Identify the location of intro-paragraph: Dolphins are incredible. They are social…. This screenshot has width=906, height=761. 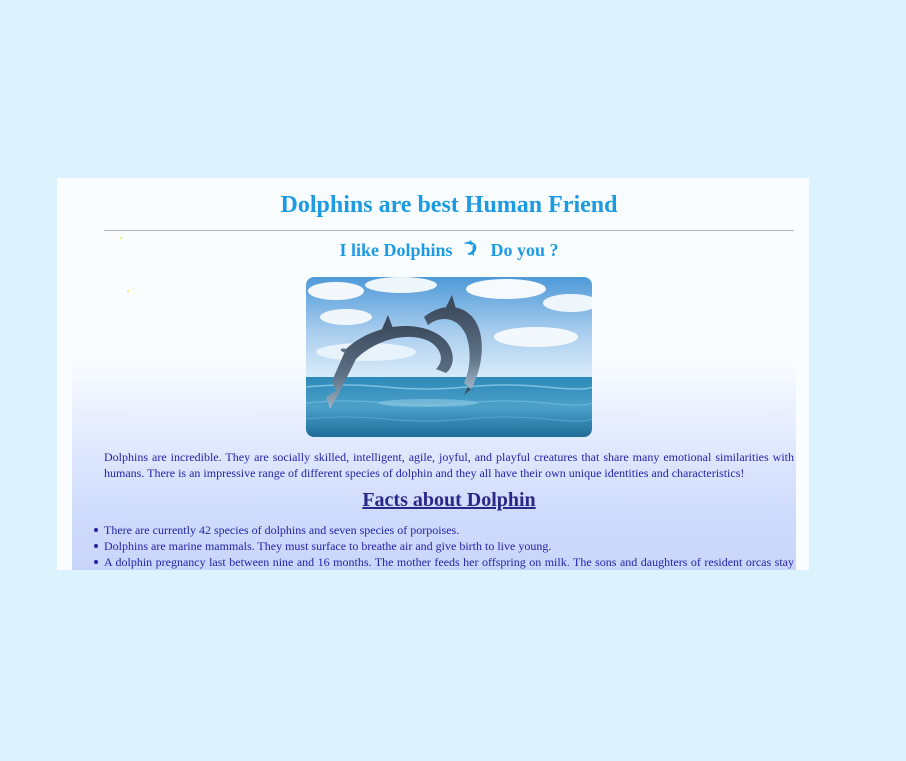
(449, 465).